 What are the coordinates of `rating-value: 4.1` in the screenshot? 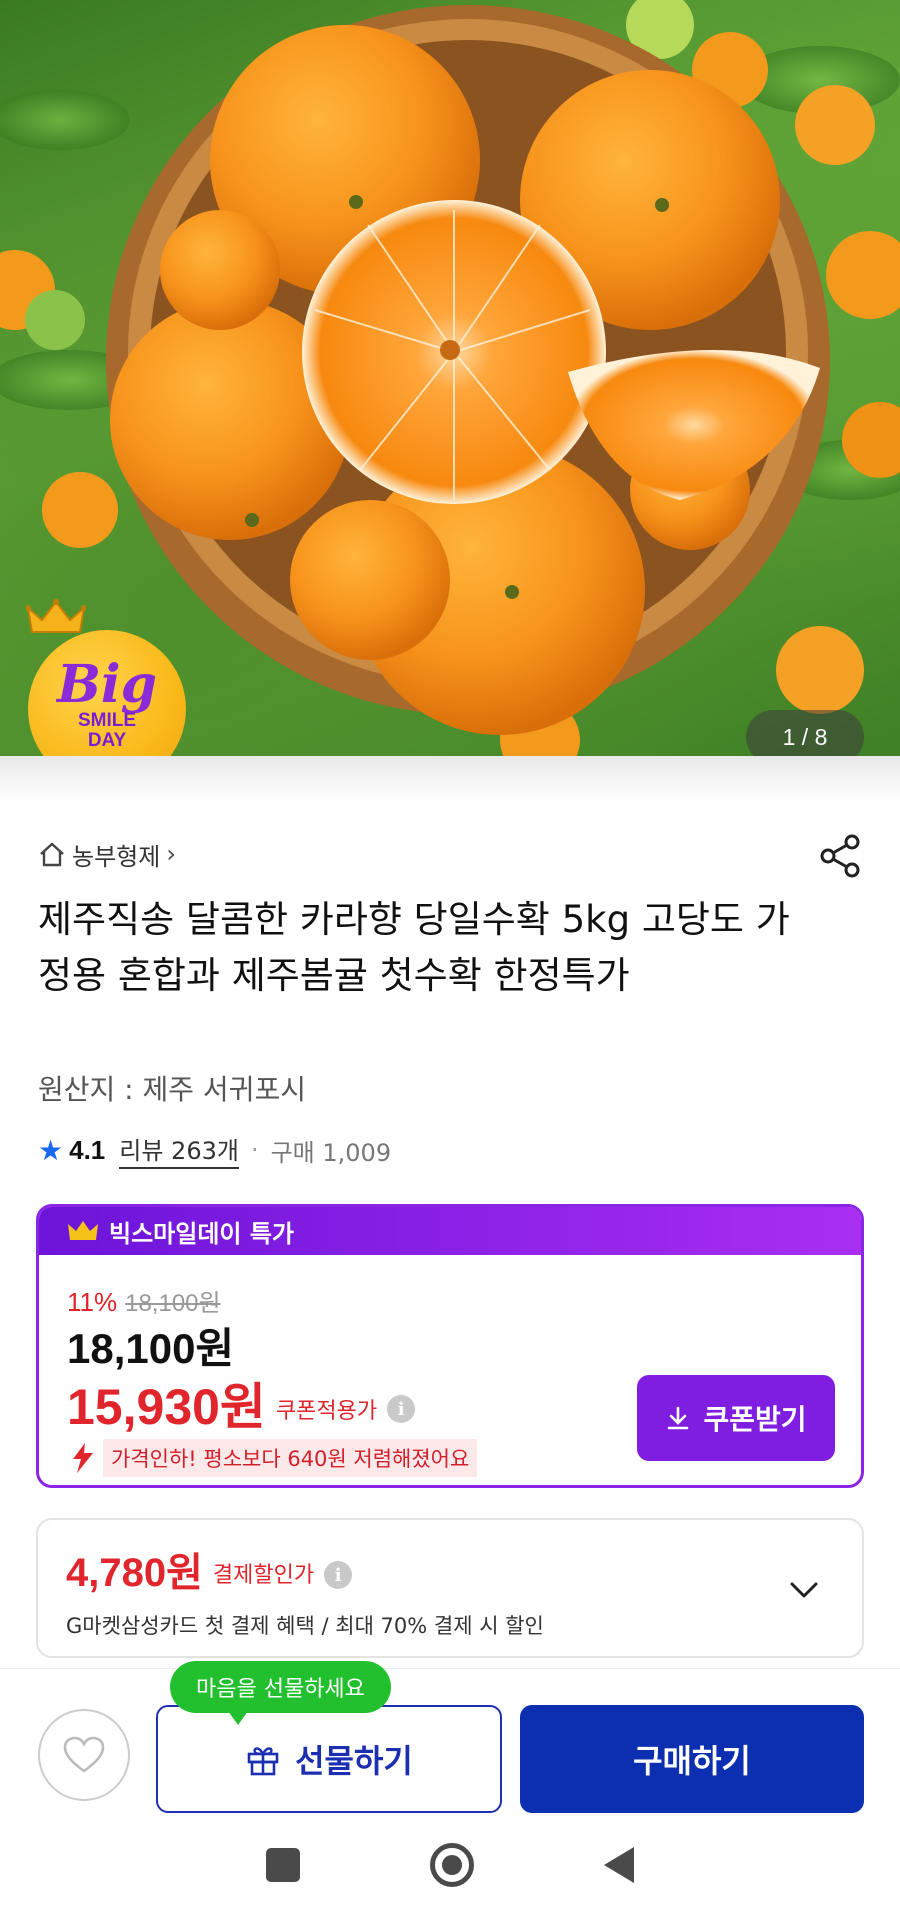 It's located at (87, 1149).